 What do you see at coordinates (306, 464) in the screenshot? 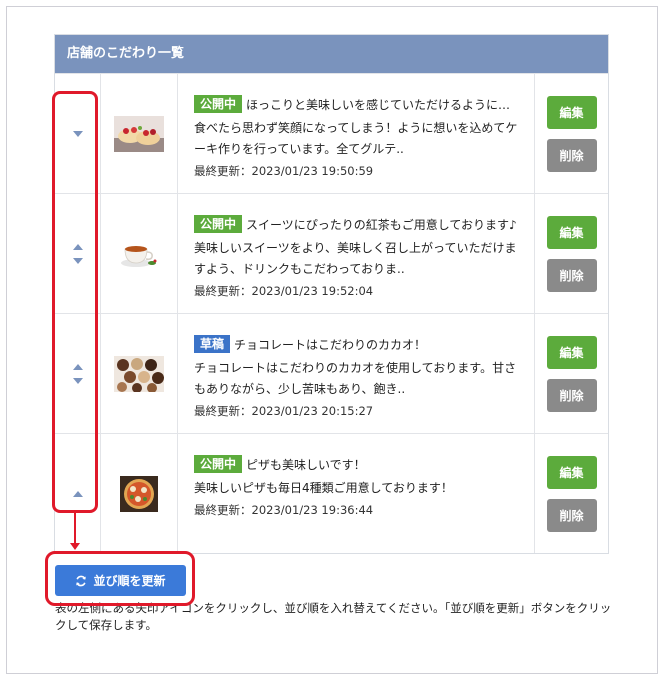
I see `item-title: ピザも美味しいです！` at bounding box center [306, 464].